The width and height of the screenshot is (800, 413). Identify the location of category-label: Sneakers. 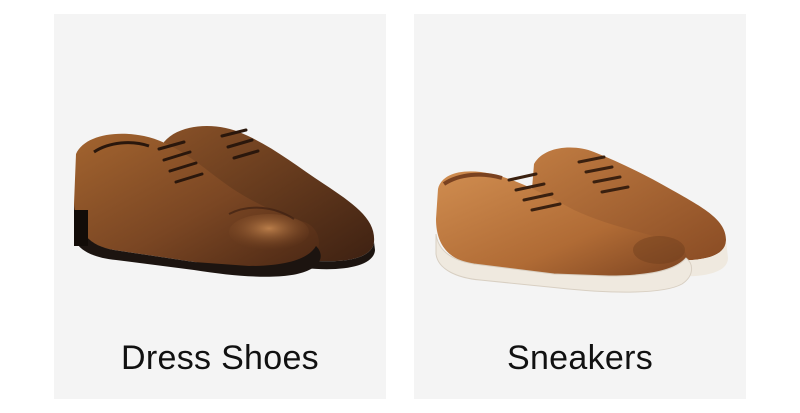
(580, 358).